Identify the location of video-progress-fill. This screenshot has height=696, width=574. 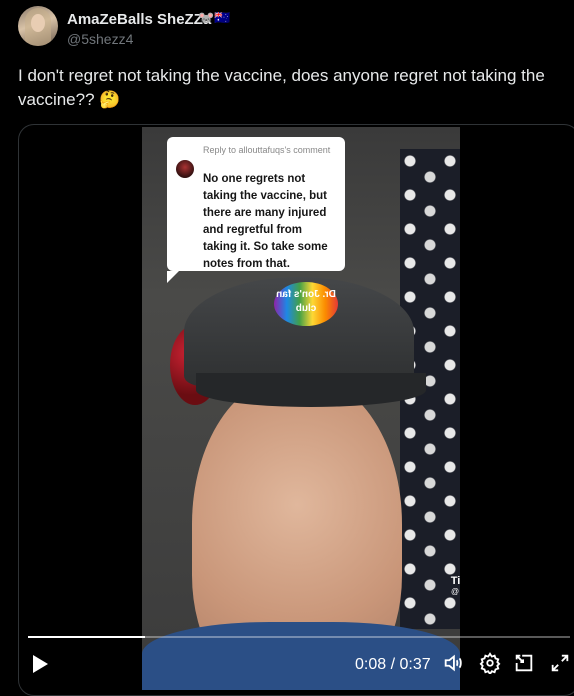
(87, 637).